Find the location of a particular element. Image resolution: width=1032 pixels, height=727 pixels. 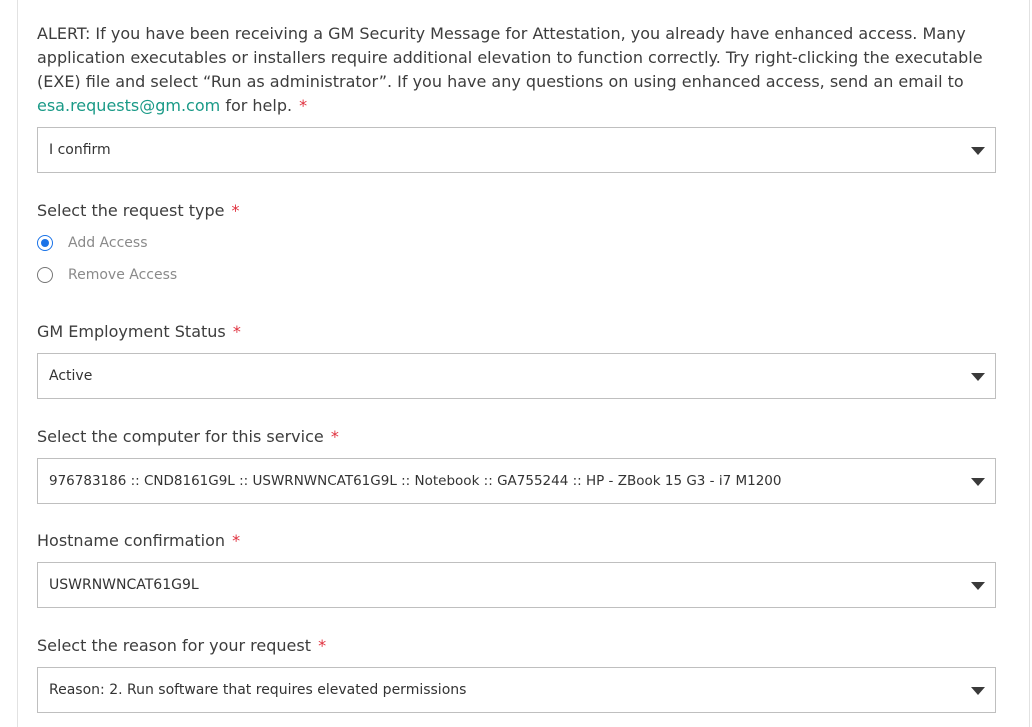

hostname-select: USWRNWNCAT61G9L is located at coordinates (516, 585).